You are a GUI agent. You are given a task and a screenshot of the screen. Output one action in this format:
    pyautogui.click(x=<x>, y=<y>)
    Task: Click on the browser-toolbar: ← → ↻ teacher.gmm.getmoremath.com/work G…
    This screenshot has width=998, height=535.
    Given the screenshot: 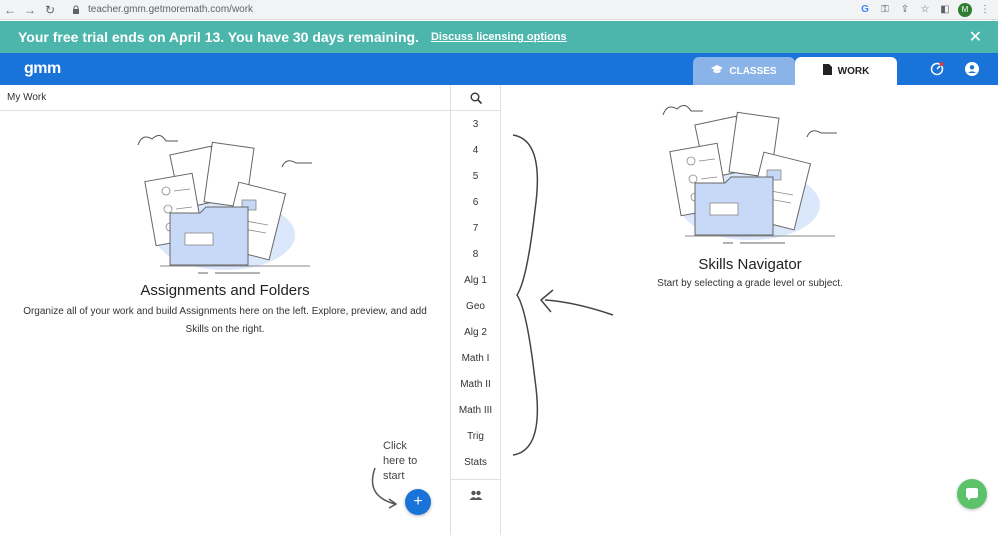 What is the action you would take?
    pyautogui.click(x=499, y=10)
    